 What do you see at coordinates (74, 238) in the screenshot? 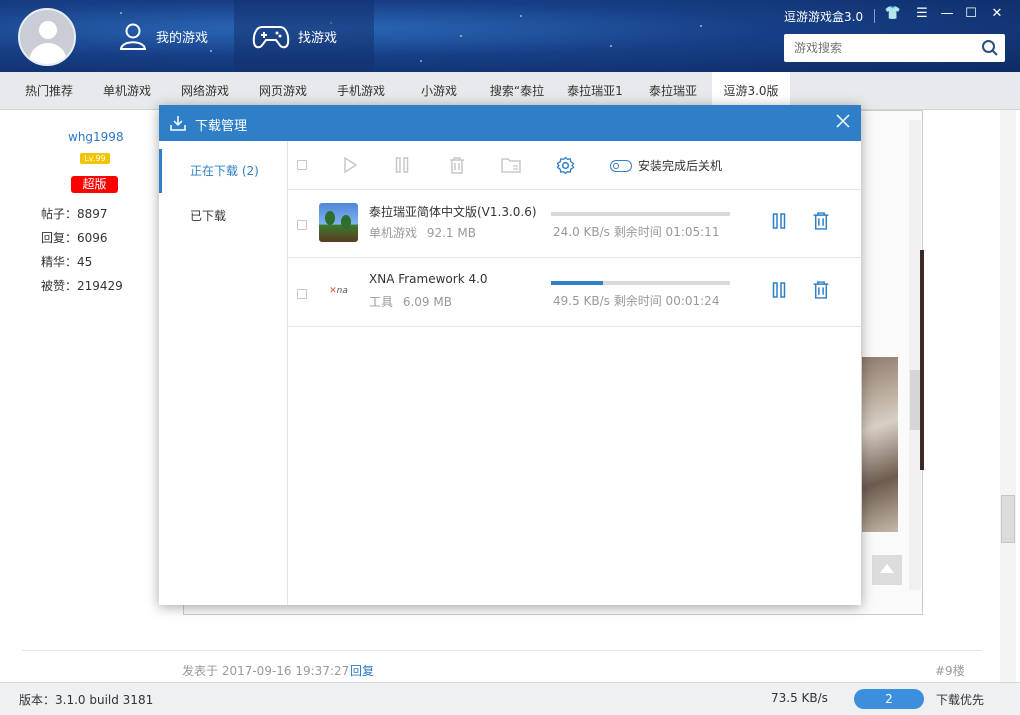
I see `stat-replies: 回复：6096` at bounding box center [74, 238].